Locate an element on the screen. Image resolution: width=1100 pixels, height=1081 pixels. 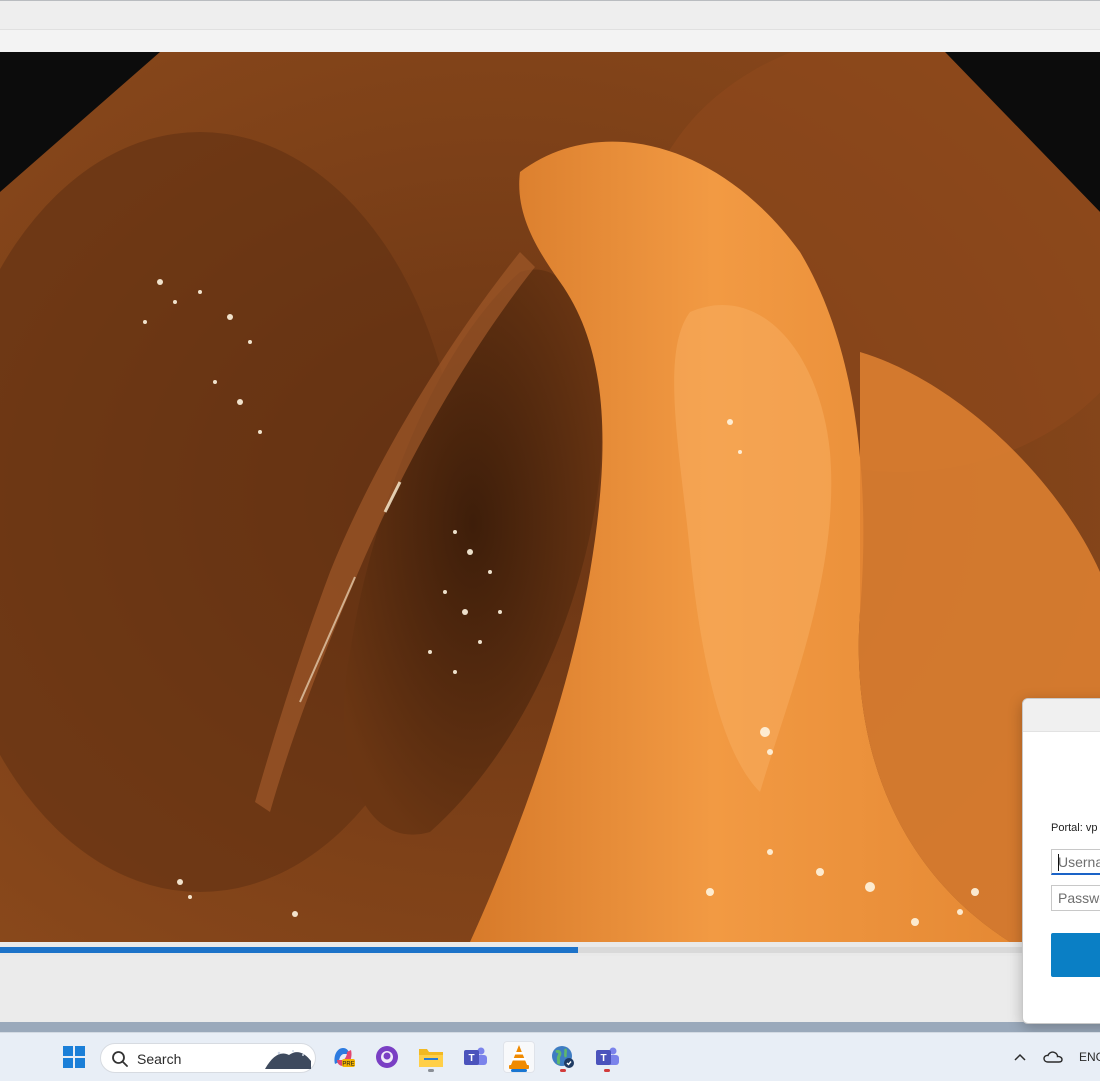
windows-logo-icon is located at coordinates (74, 1057).